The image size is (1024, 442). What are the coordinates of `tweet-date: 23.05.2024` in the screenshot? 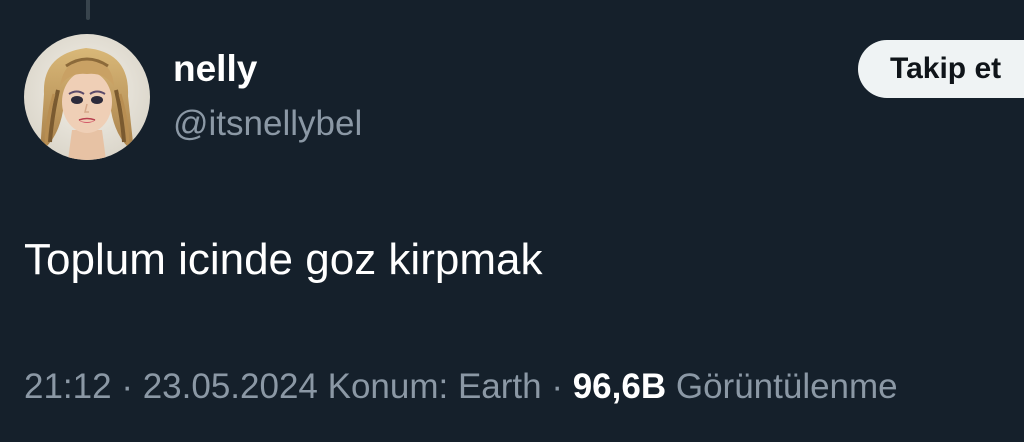 It's located at (230, 386).